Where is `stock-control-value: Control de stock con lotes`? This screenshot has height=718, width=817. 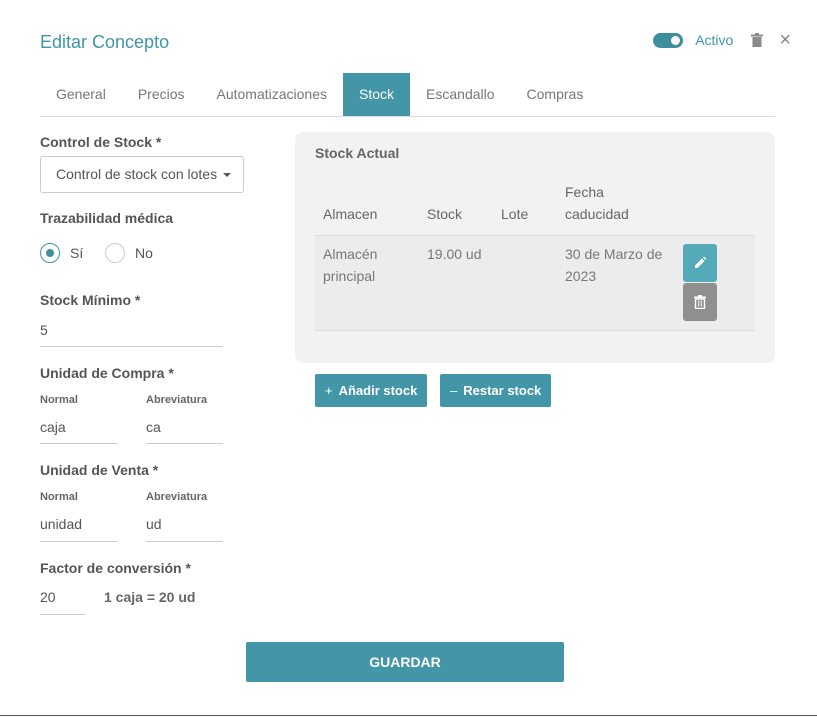 stock-control-value: Control de stock con lotes is located at coordinates (137, 174).